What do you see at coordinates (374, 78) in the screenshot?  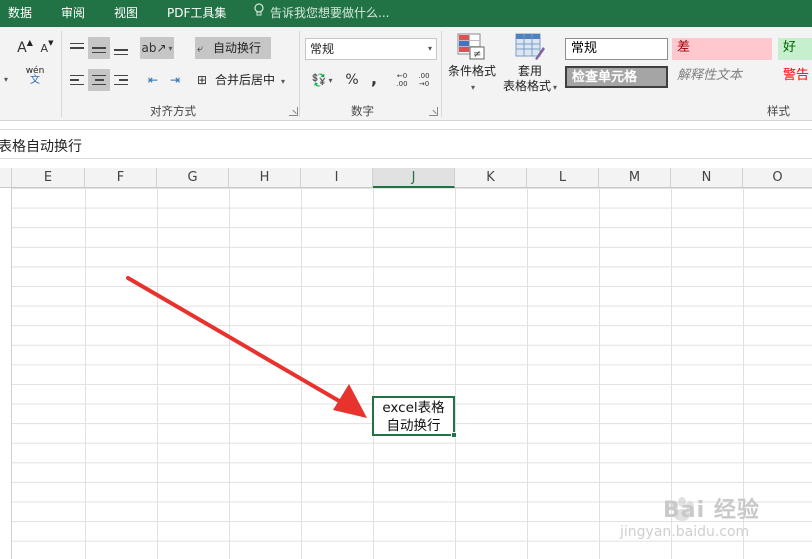 I see `comma-style-button: ,` at bounding box center [374, 78].